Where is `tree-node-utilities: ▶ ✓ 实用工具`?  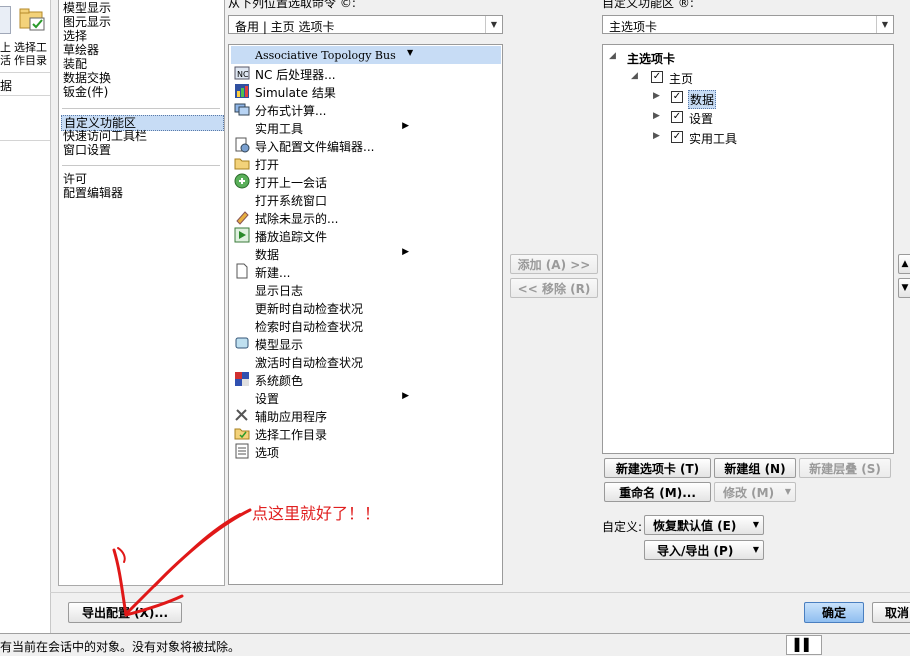 tree-node-utilities: ▶ ✓ 实用工具 is located at coordinates (753, 138).